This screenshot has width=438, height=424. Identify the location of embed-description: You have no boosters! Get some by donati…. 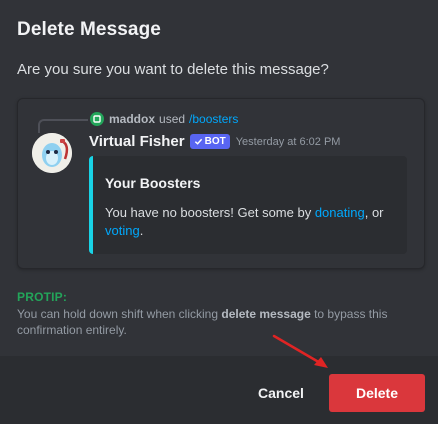
(253, 222).